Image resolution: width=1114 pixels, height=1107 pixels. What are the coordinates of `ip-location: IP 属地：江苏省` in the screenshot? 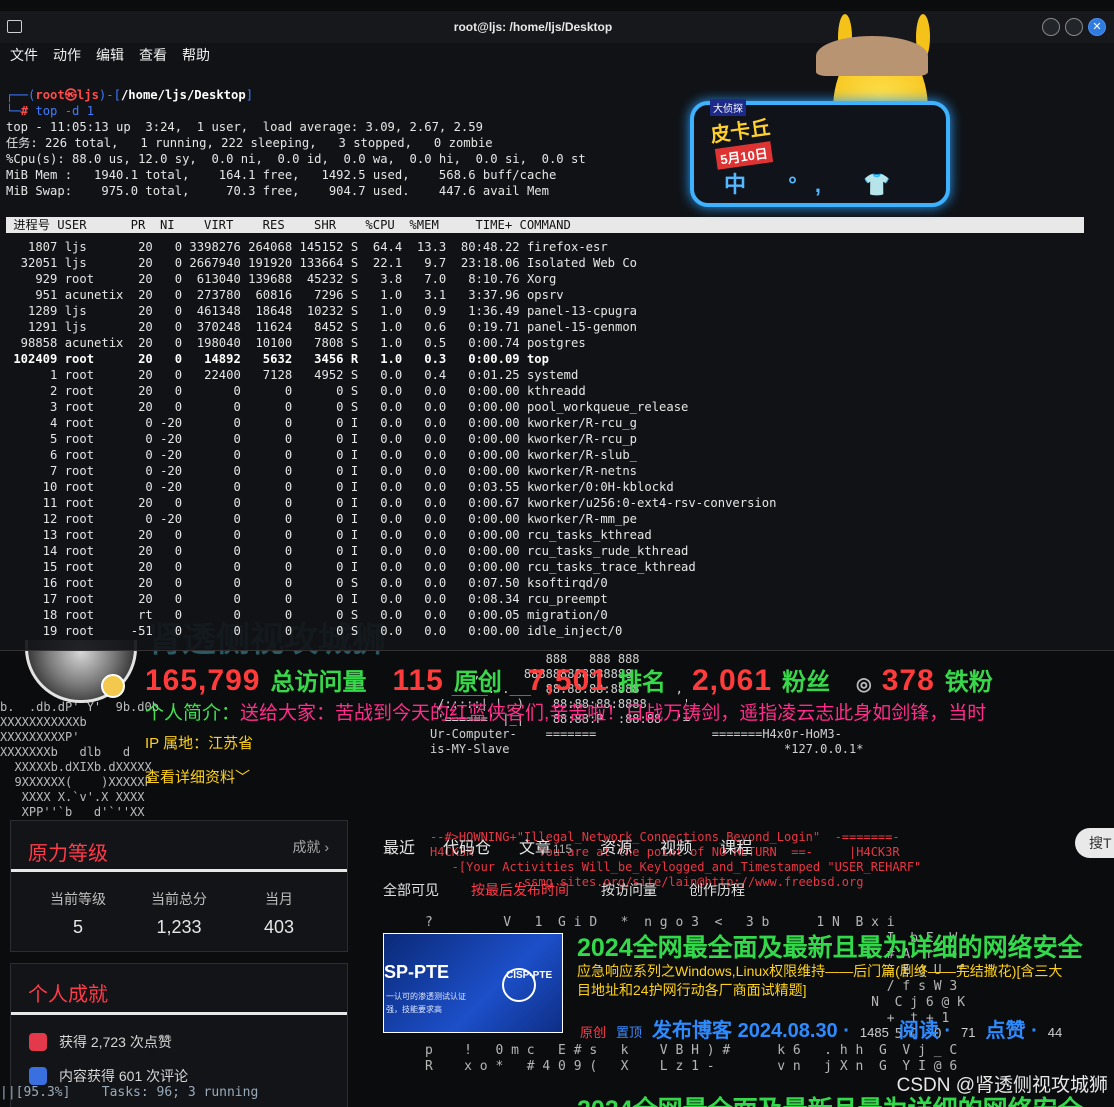 It's located at (199, 743).